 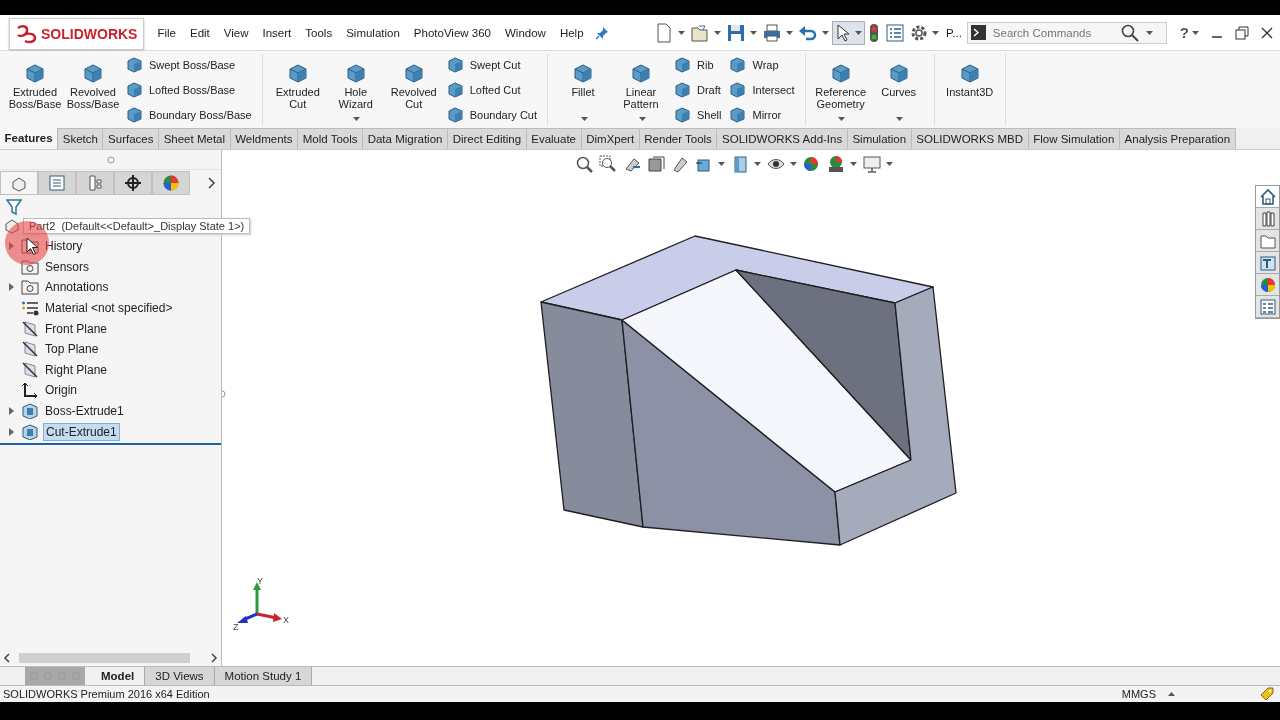 I want to click on menu-item: Tools, so click(x=319, y=32).